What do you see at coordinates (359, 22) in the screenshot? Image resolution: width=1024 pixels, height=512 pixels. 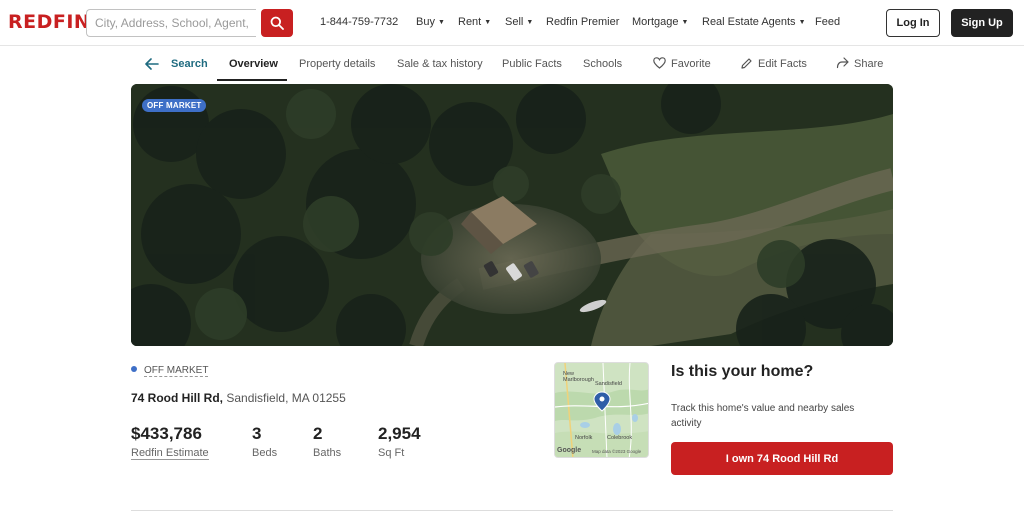 I see `phone-link: 1-844-759-7732` at bounding box center [359, 22].